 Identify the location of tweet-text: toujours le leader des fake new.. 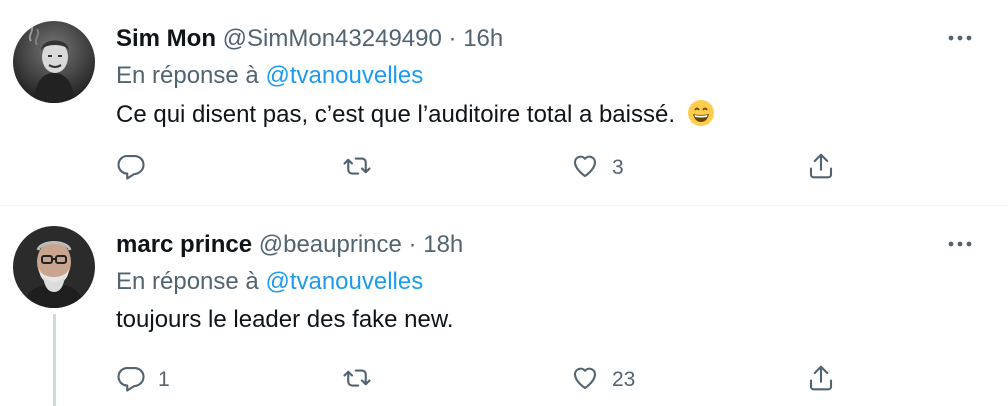
(285, 320).